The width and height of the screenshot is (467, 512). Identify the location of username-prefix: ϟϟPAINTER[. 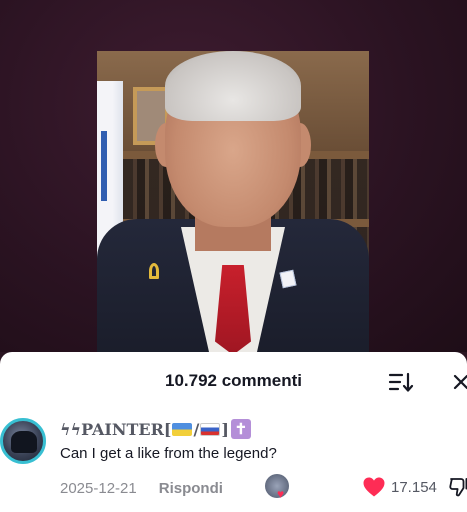
(116, 429).